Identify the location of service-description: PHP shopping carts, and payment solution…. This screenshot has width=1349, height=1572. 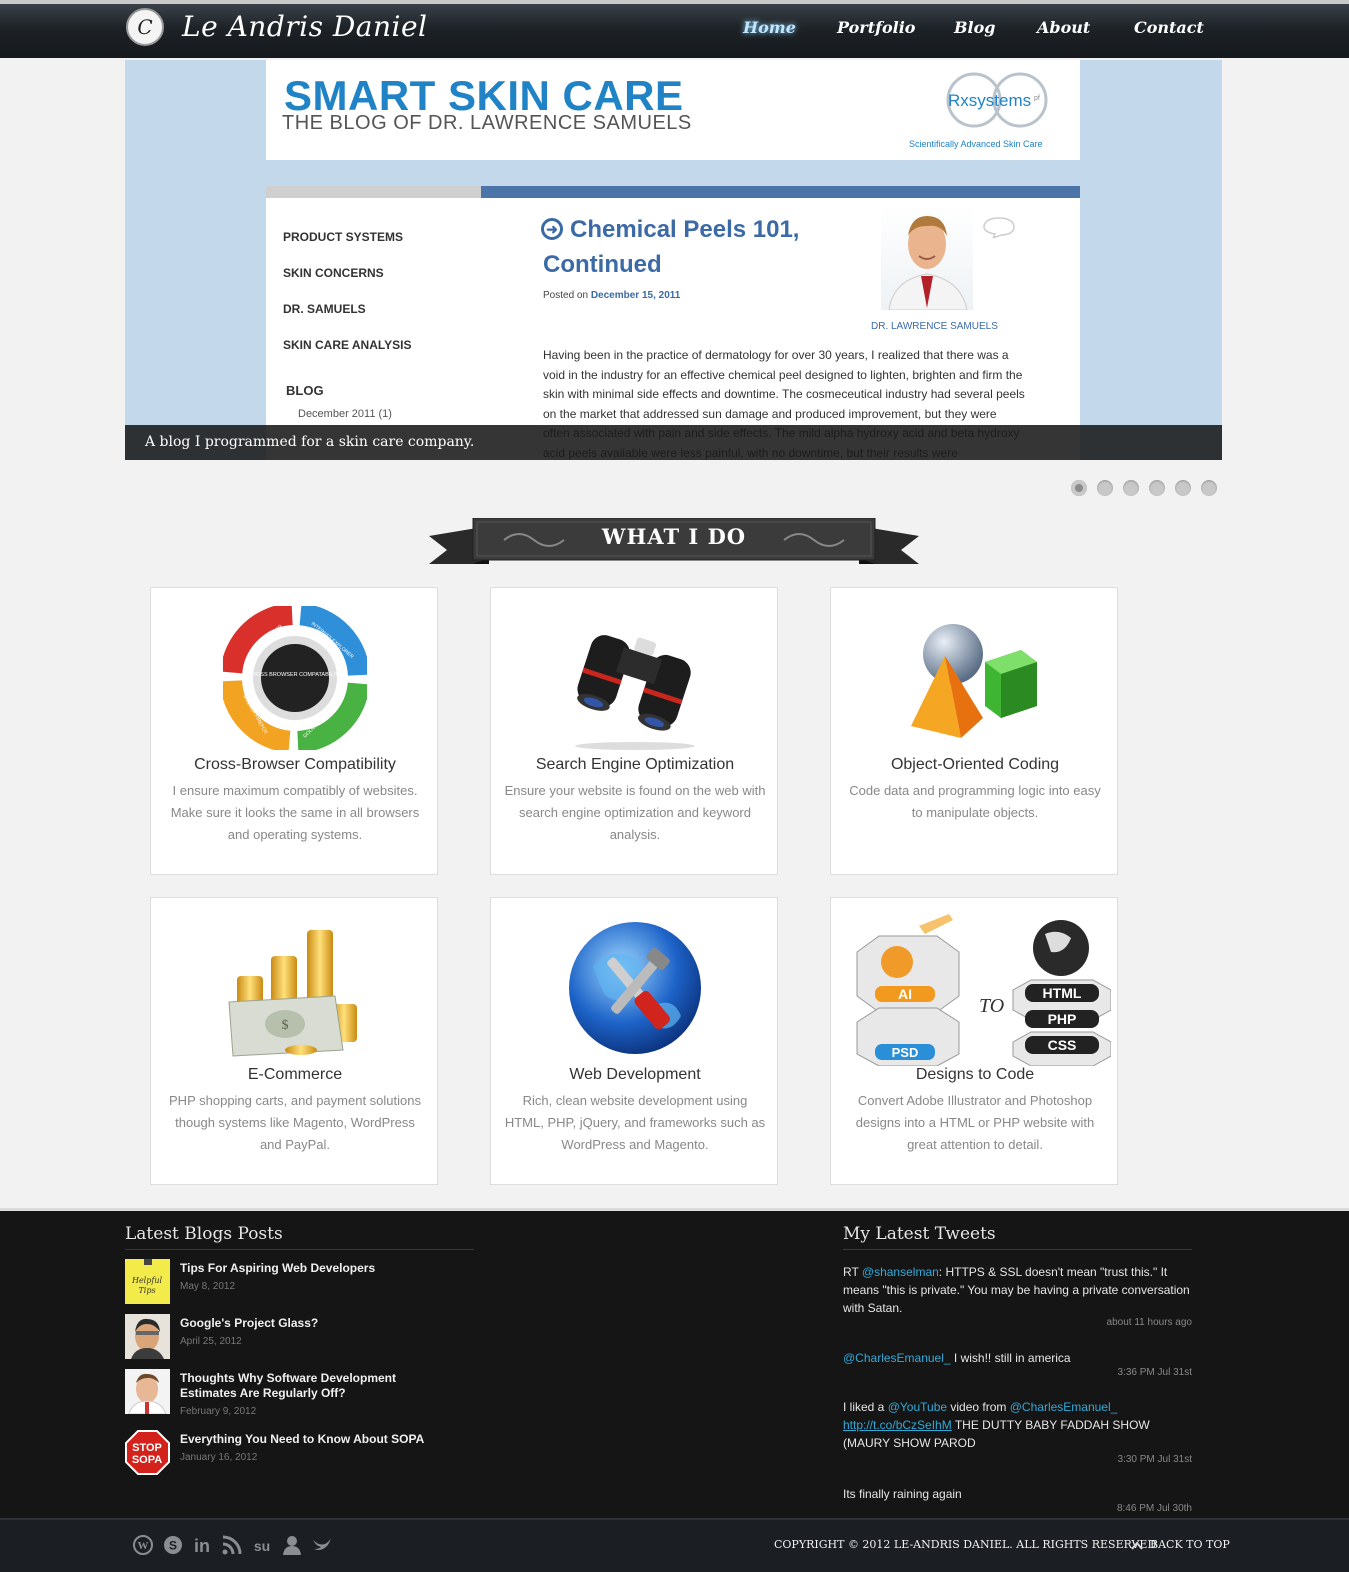
(295, 1122).